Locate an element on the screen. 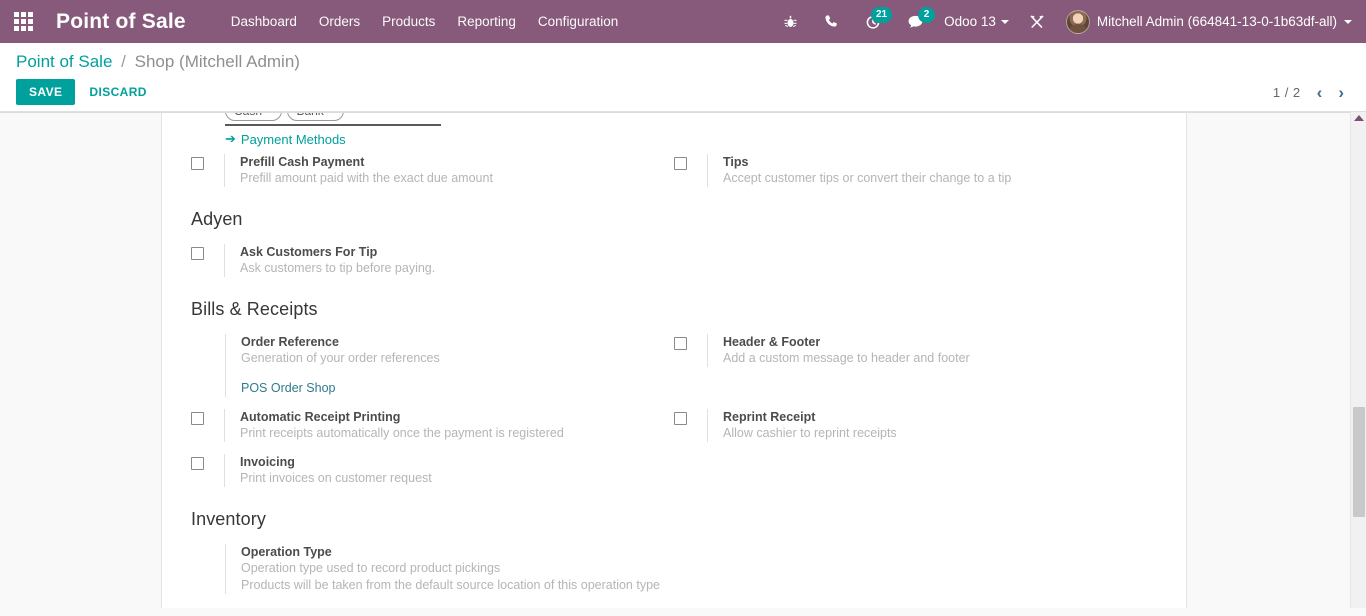 The image size is (1366, 616). tag-cash: Cash × is located at coordinates (254, 116).